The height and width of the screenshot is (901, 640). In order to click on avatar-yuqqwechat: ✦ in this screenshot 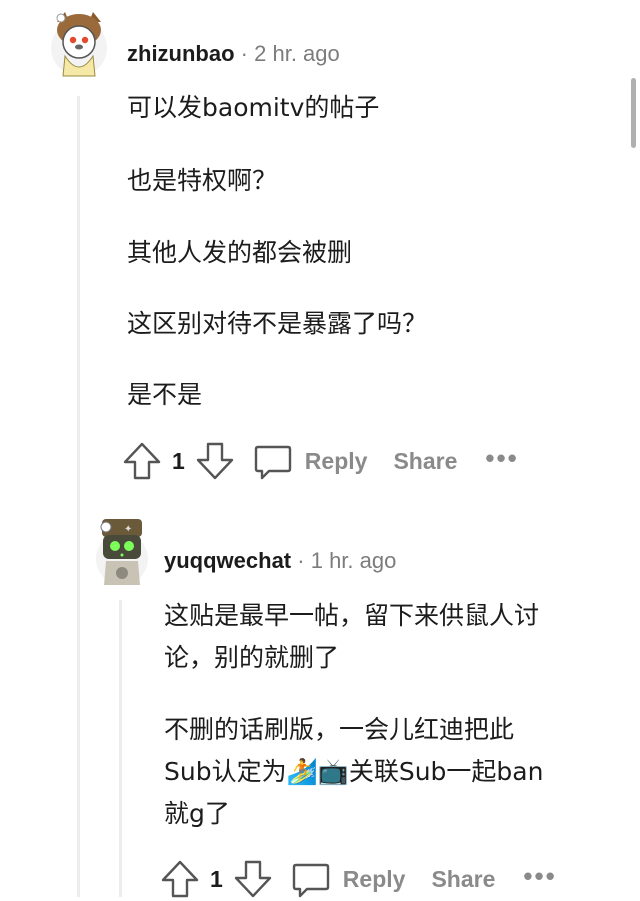, I will do `click(122, 551)`.